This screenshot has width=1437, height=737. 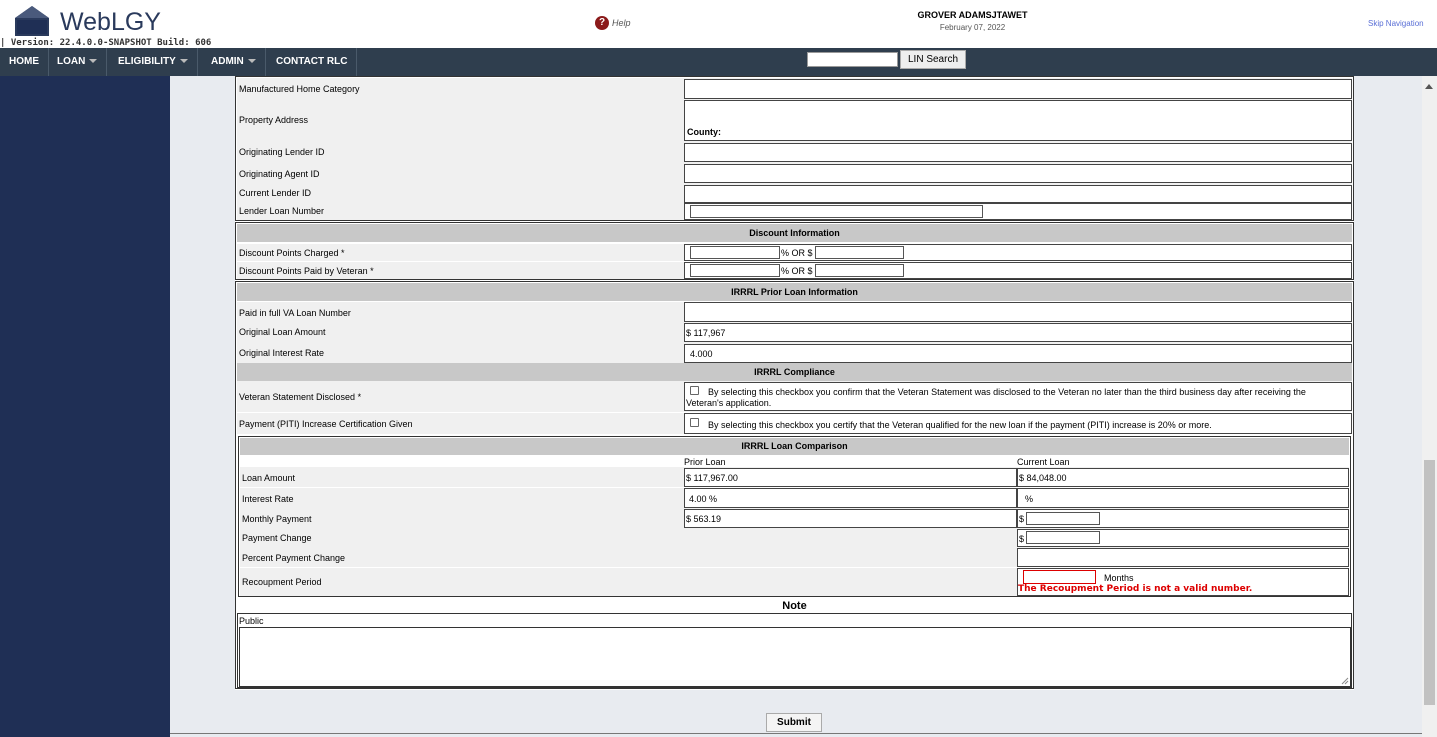 What do you see at coordinates (850, 477) in the screenshot?
I see `prior-amount-cell: $ 117,967.00` at bounding box center [850, 477].